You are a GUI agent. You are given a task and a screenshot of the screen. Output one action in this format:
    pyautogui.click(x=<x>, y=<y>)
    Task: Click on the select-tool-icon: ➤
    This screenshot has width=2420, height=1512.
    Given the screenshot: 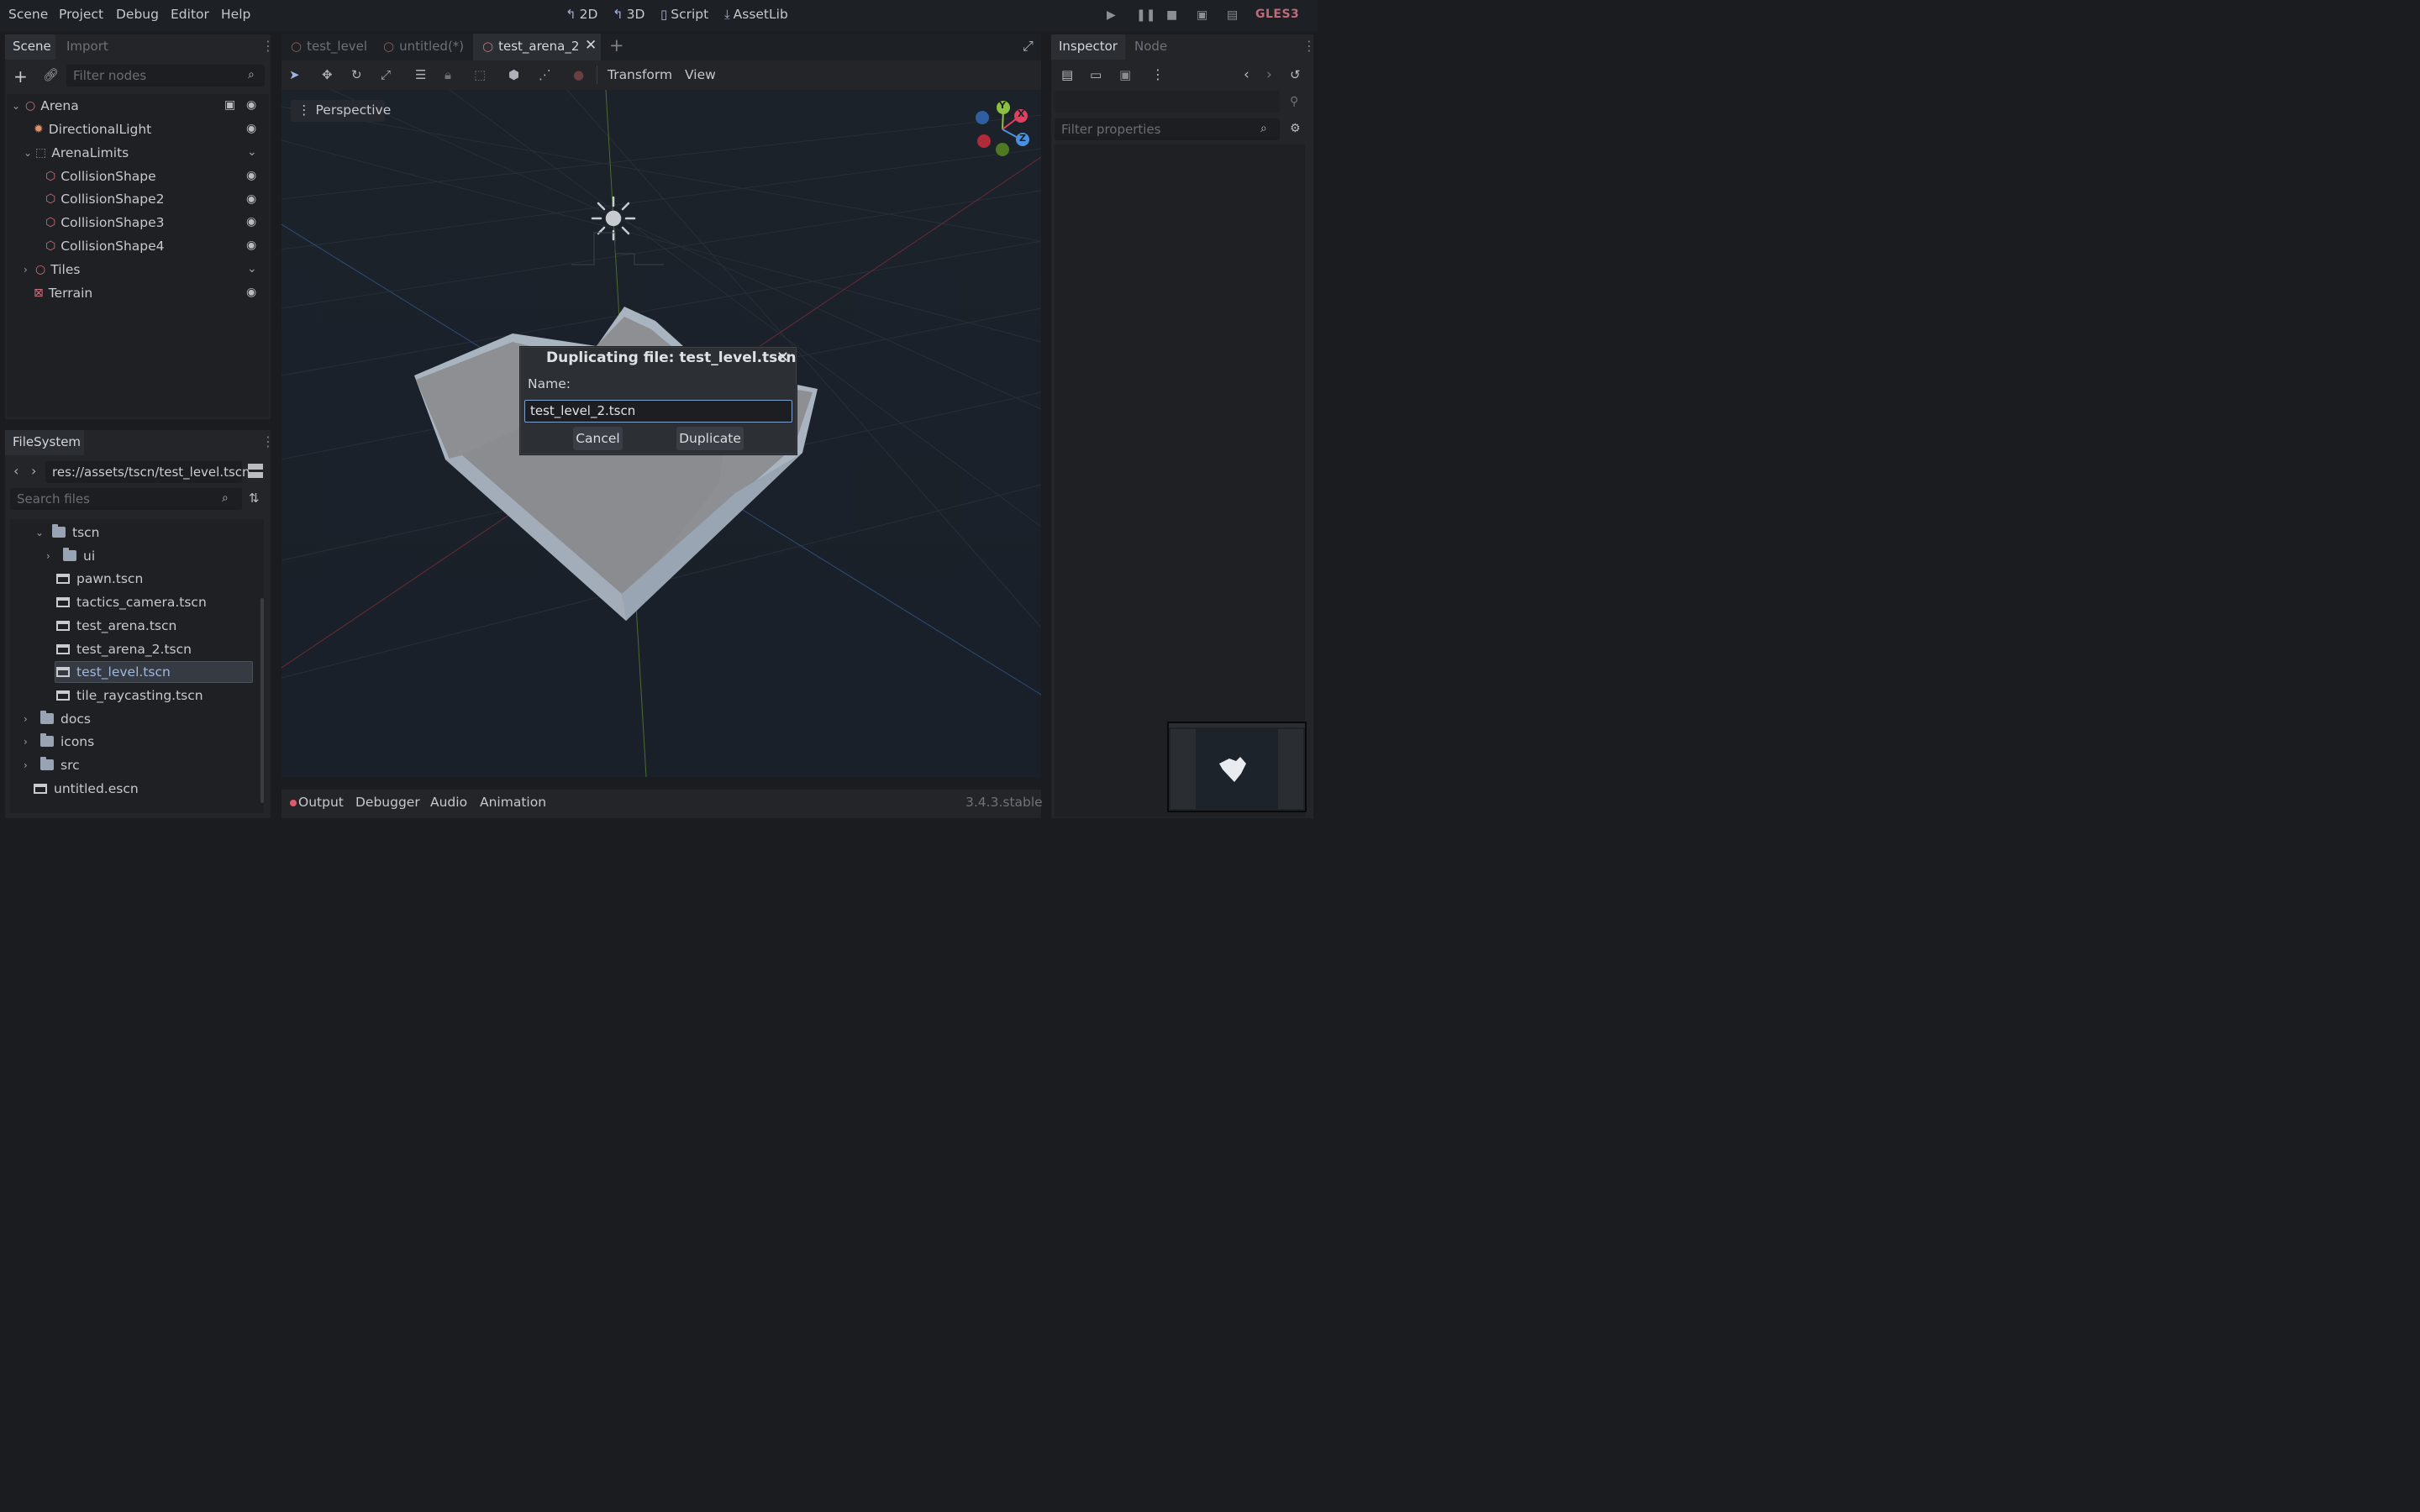 What is the action you would take?
    pyautogui.click(x=294, y=74)
    